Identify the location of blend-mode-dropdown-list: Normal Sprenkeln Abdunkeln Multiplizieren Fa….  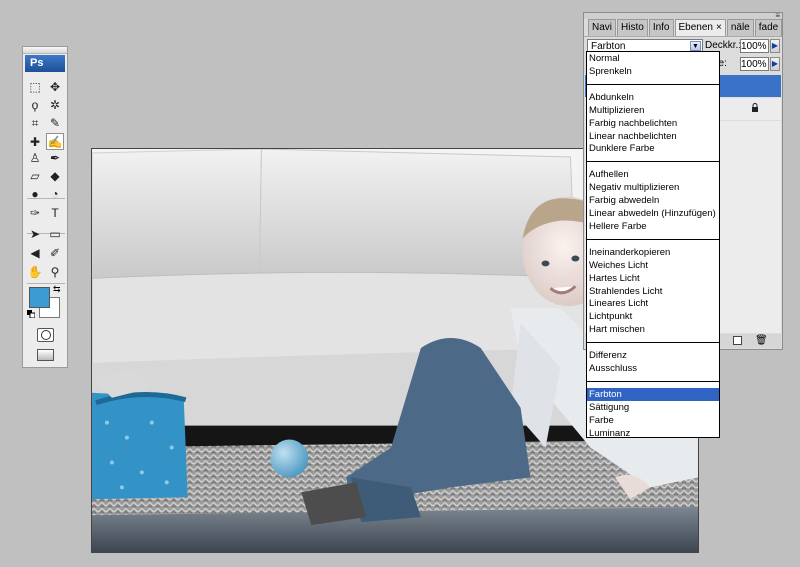
(653, 244).